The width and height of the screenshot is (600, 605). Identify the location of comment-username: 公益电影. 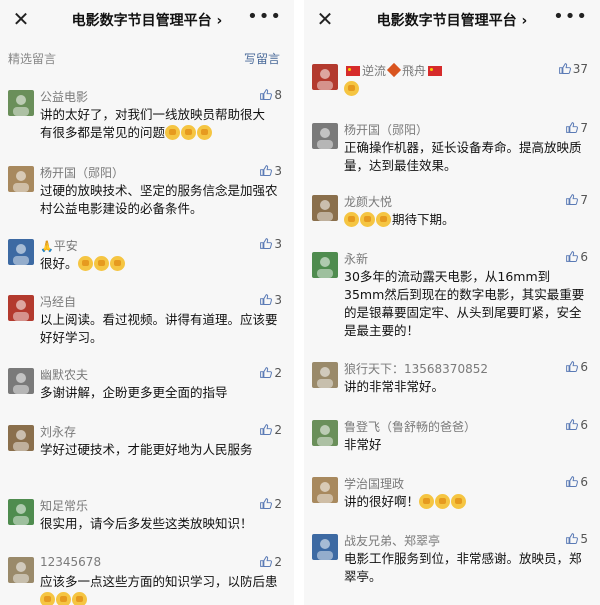
(64, 96).